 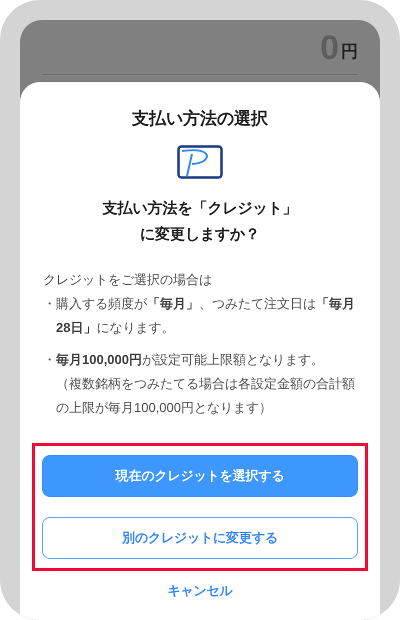 What do you see at coordinates (200, 538) in the screenshot?
I see `change-card-button: 別のクレジットに変更する` at bounding box center [200, 538].